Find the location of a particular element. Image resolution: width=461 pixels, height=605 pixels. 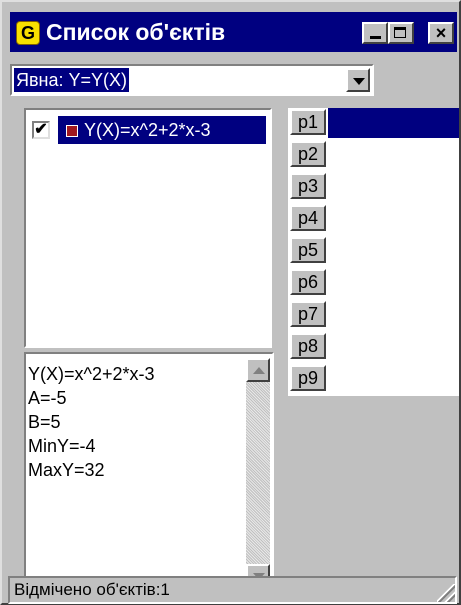

point-button-p7: p7 is located at coordinates (308, 314).